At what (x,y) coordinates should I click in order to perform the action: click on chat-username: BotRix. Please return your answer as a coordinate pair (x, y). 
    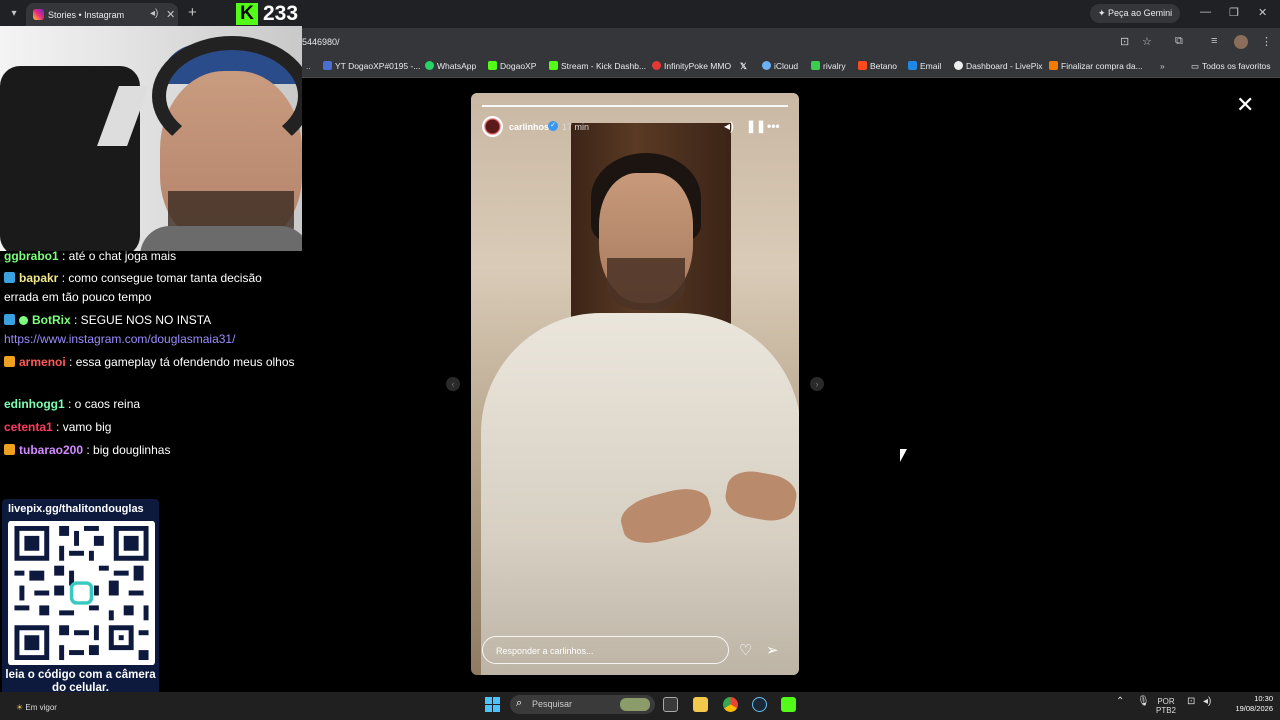
    Looking at the image, I should click on (51, 320).